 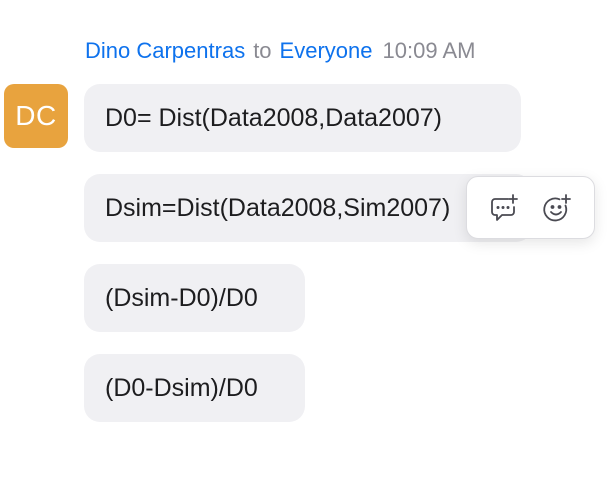 What do you see at coordinates (429, 50) in the screenshot?
I see `message-timestamp: 10:09 AM` at bounding box center [429, 50].